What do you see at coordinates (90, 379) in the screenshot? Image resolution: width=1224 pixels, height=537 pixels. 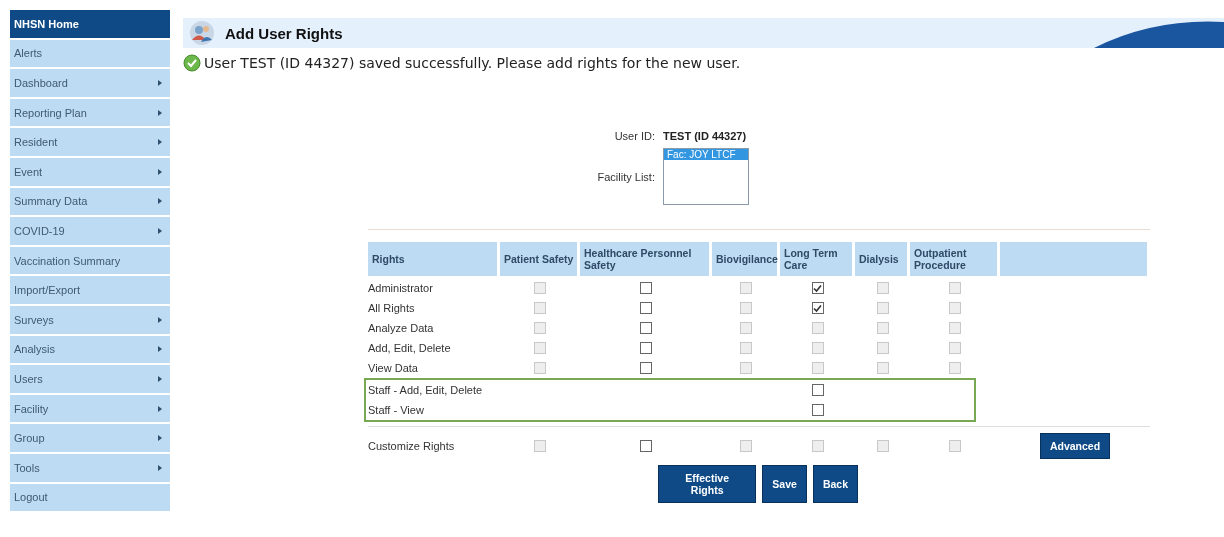 I see `sidebar-item: Users` at bounding box center [90, 379].